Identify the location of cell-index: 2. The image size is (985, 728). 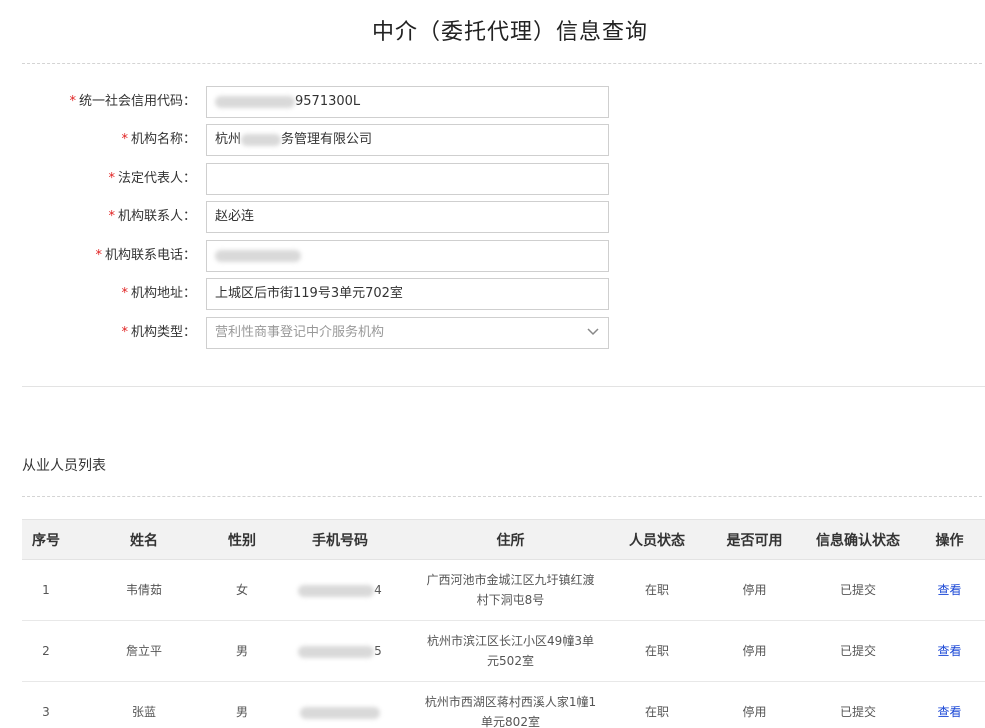
(46, 651).